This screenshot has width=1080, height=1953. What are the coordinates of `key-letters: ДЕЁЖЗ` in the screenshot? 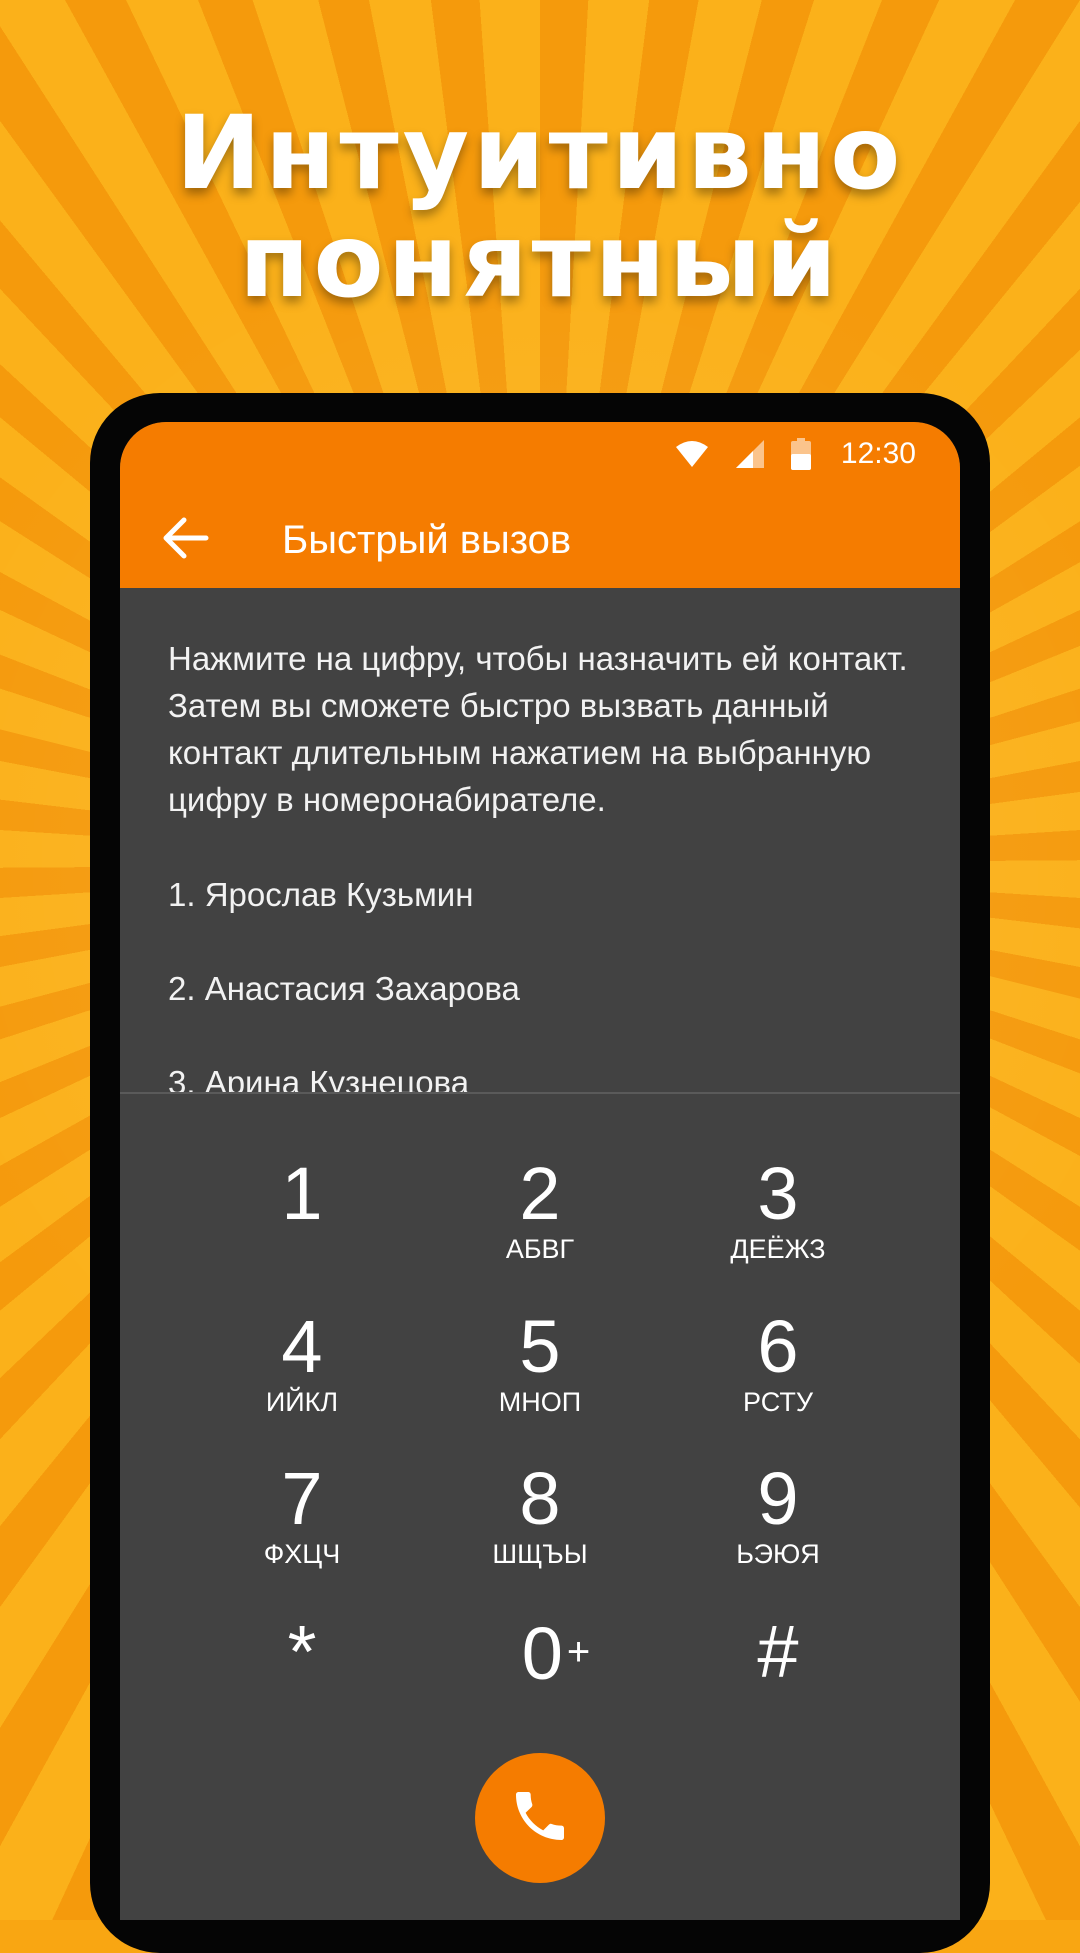 It's located at (778, 1249).